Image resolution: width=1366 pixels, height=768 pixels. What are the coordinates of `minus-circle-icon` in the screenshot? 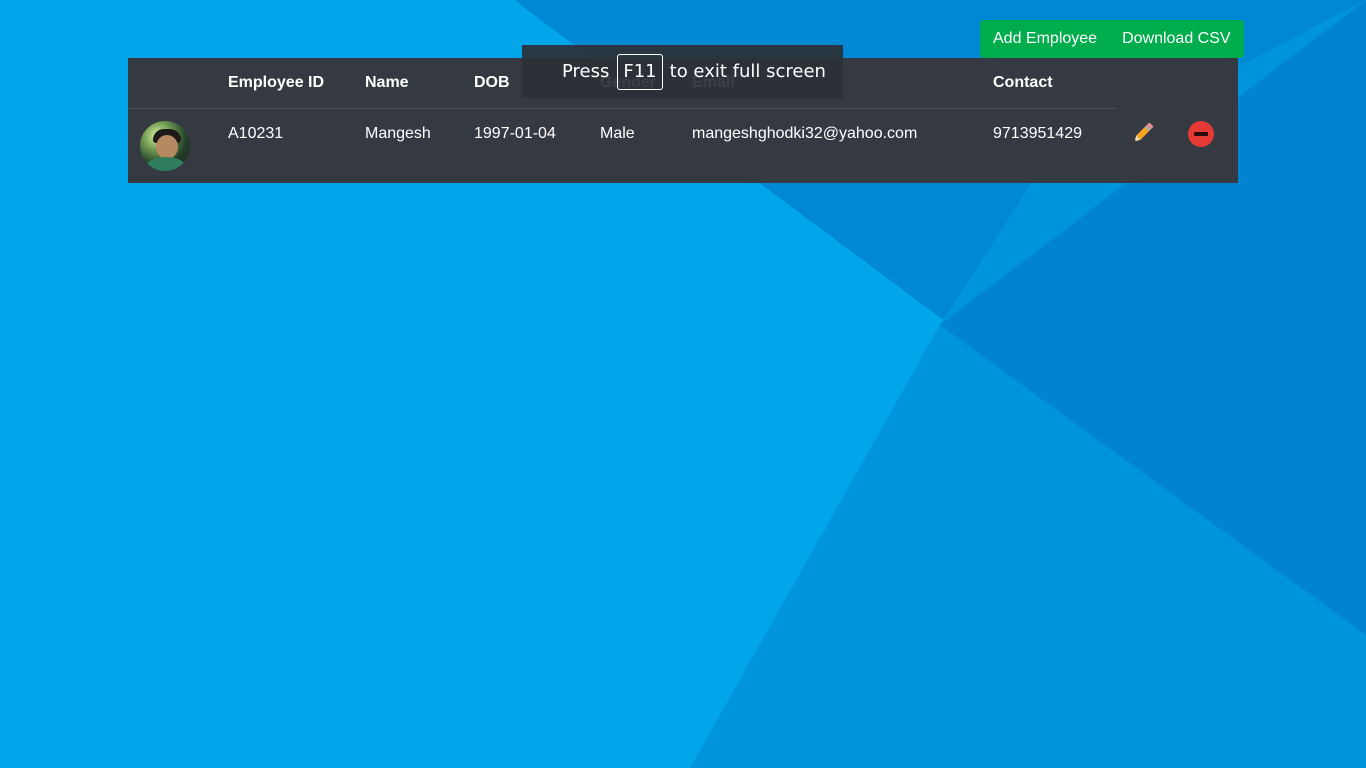 It's located at (1201, 134).